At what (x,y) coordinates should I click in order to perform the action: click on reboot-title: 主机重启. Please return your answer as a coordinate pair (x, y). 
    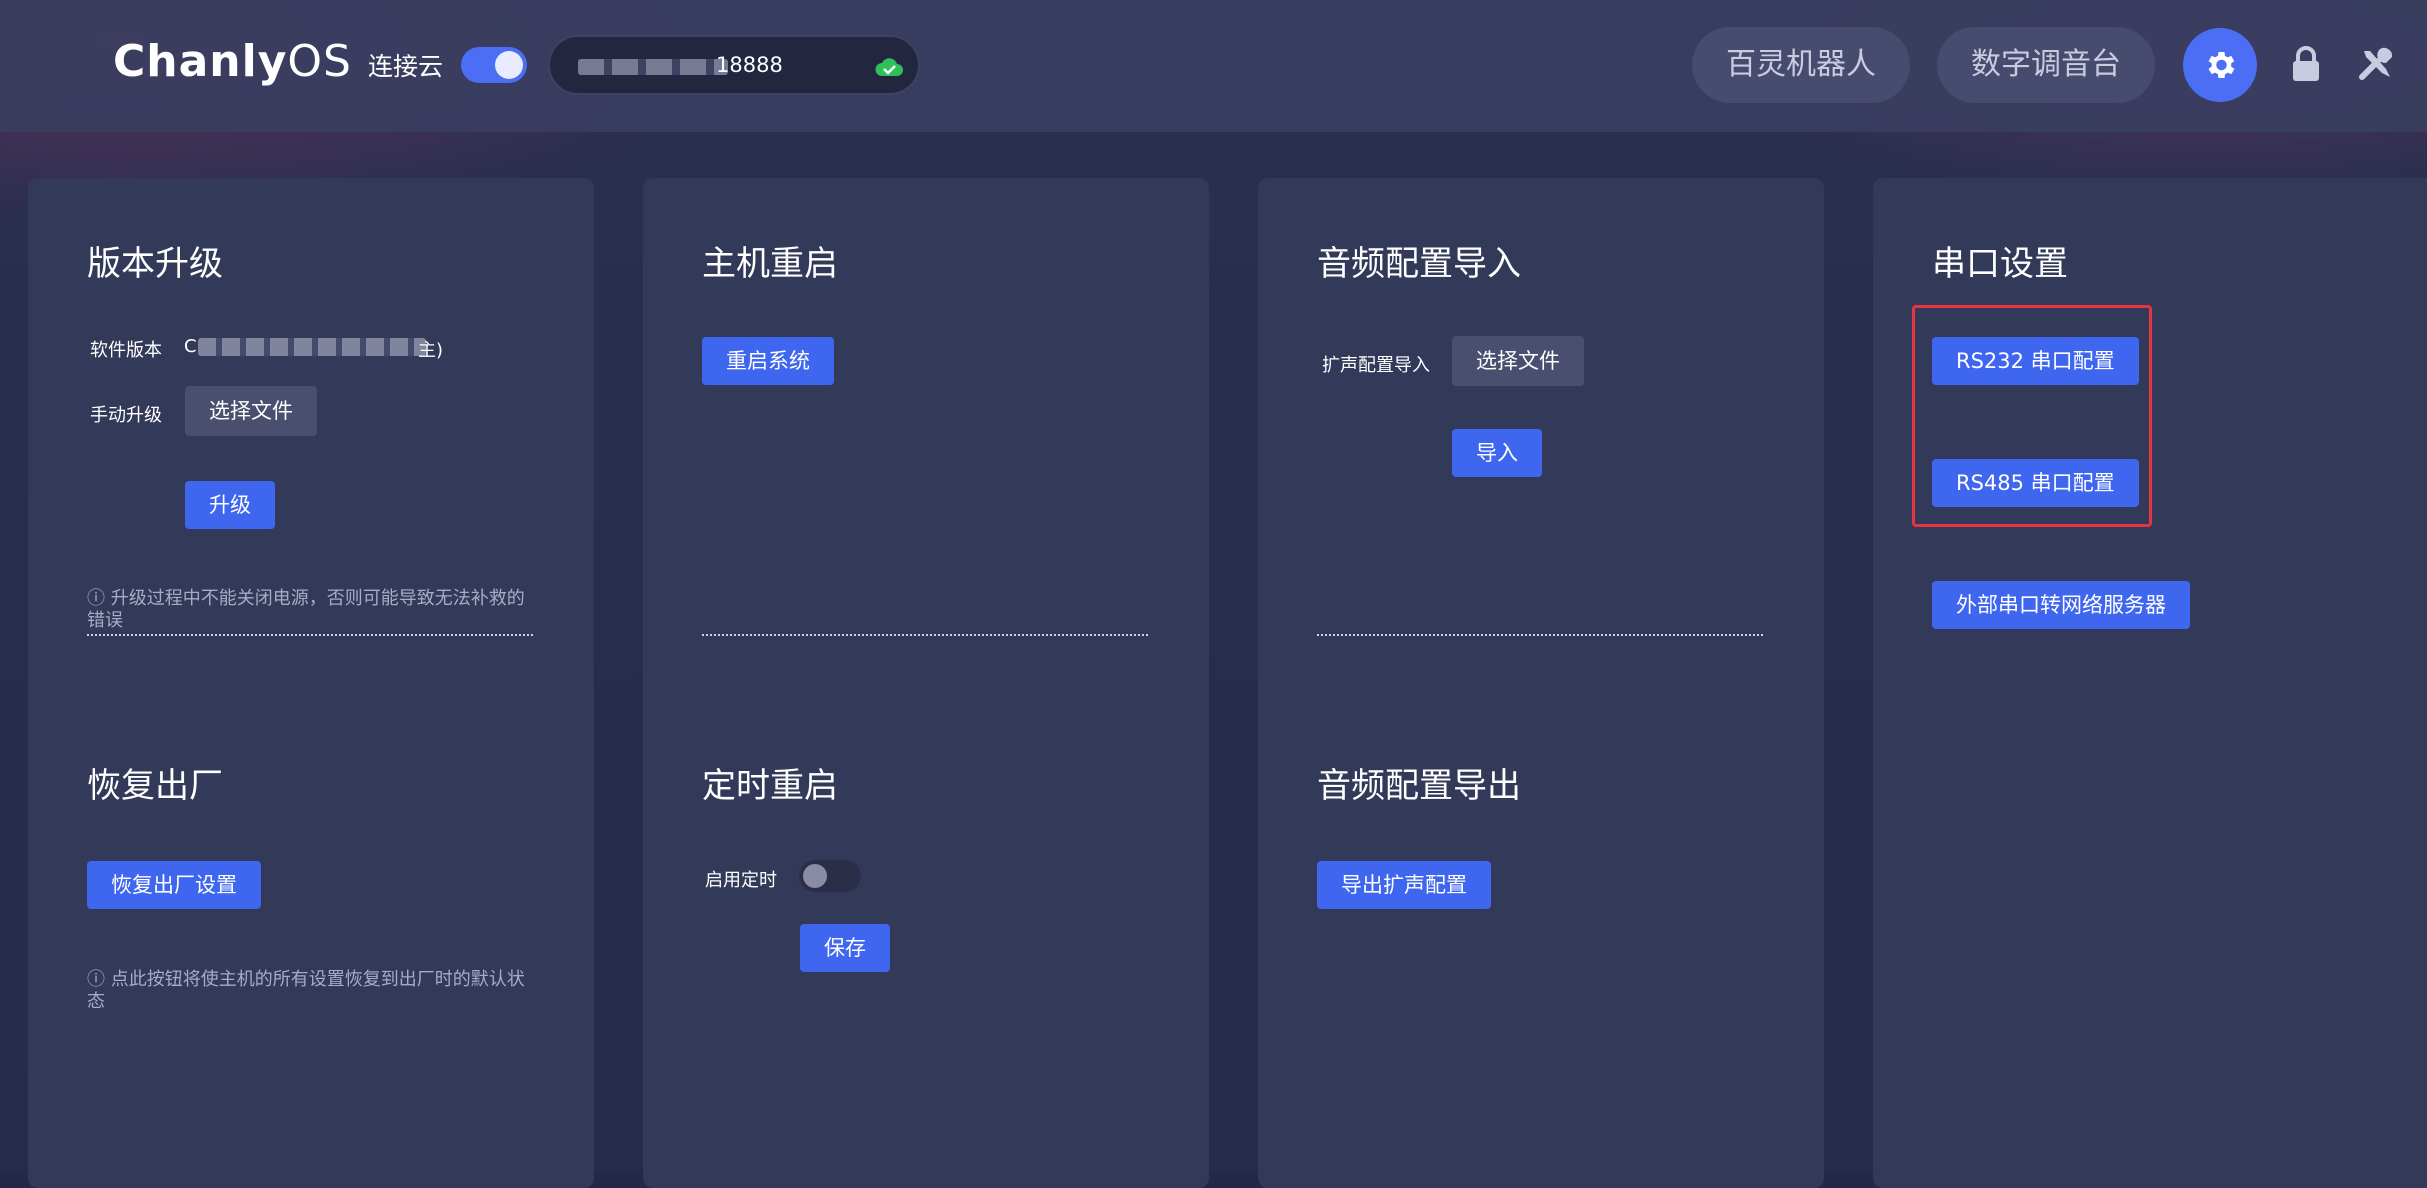
    Looking at the image, I should click on (770, 264).